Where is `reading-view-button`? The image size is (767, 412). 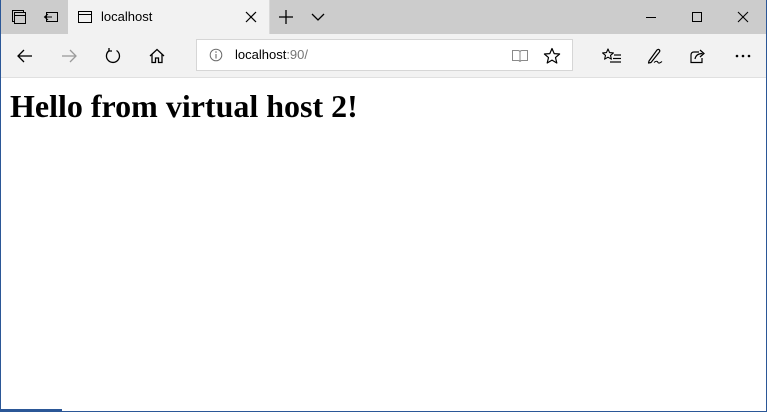 reading-view-button is located at coordinates (520, 56).